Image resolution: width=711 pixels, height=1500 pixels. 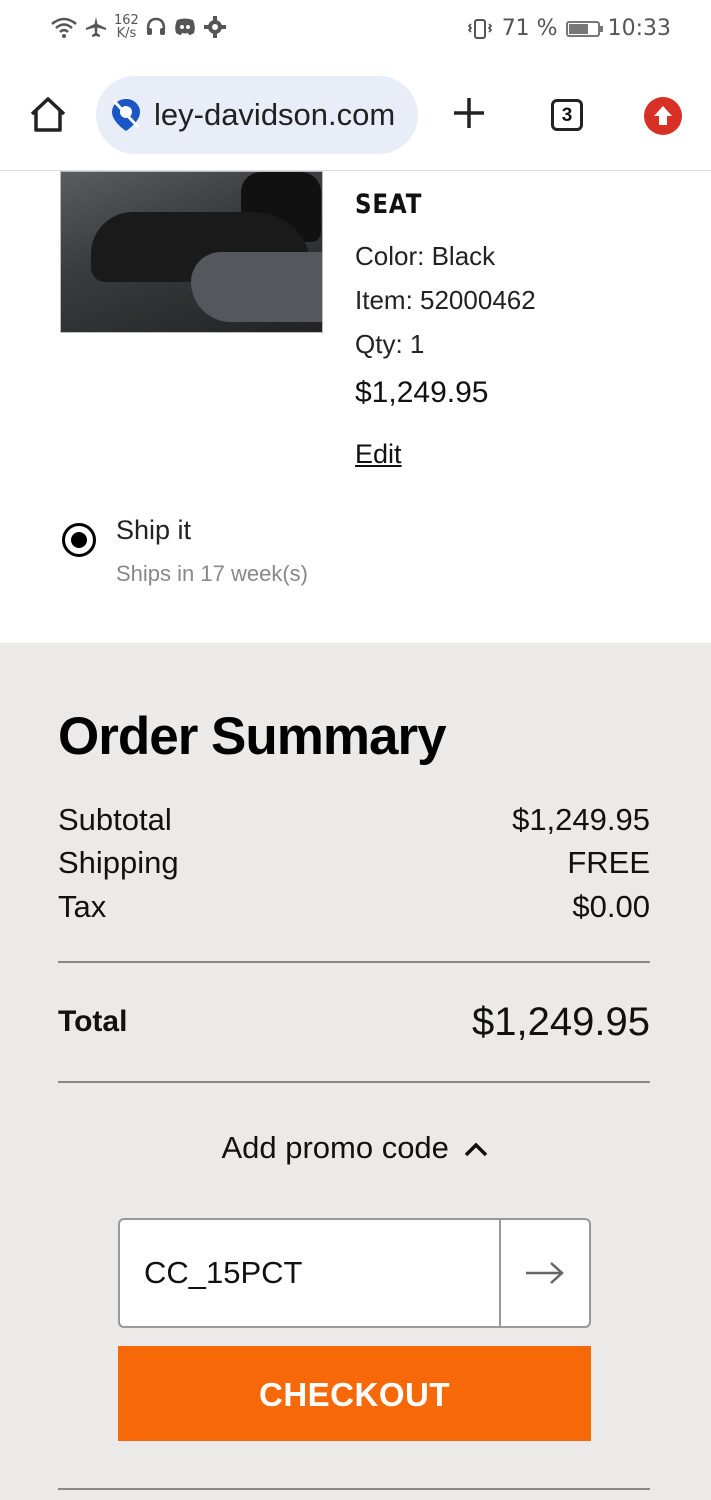 I want to click on new-tab-button, so click(x=469, y=116).